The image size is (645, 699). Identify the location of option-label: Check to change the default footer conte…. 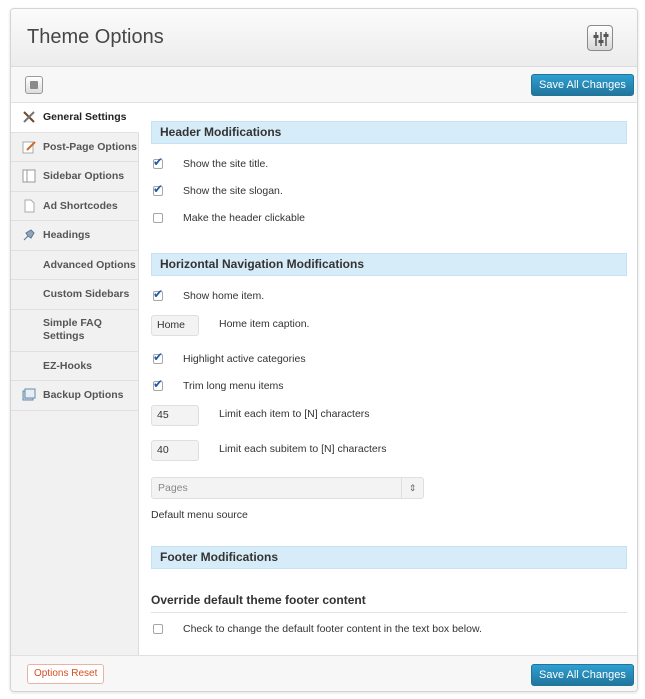
(332, 629).